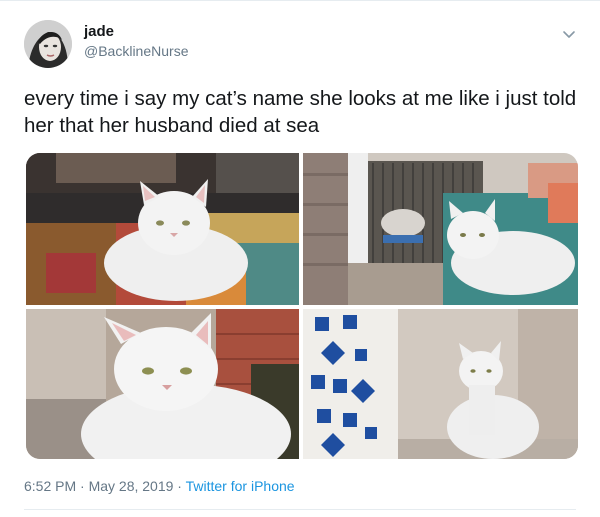  What do you see at coordinates (300, 509) in the screenshot?
I see `divider` at bounding box center [300, 509].